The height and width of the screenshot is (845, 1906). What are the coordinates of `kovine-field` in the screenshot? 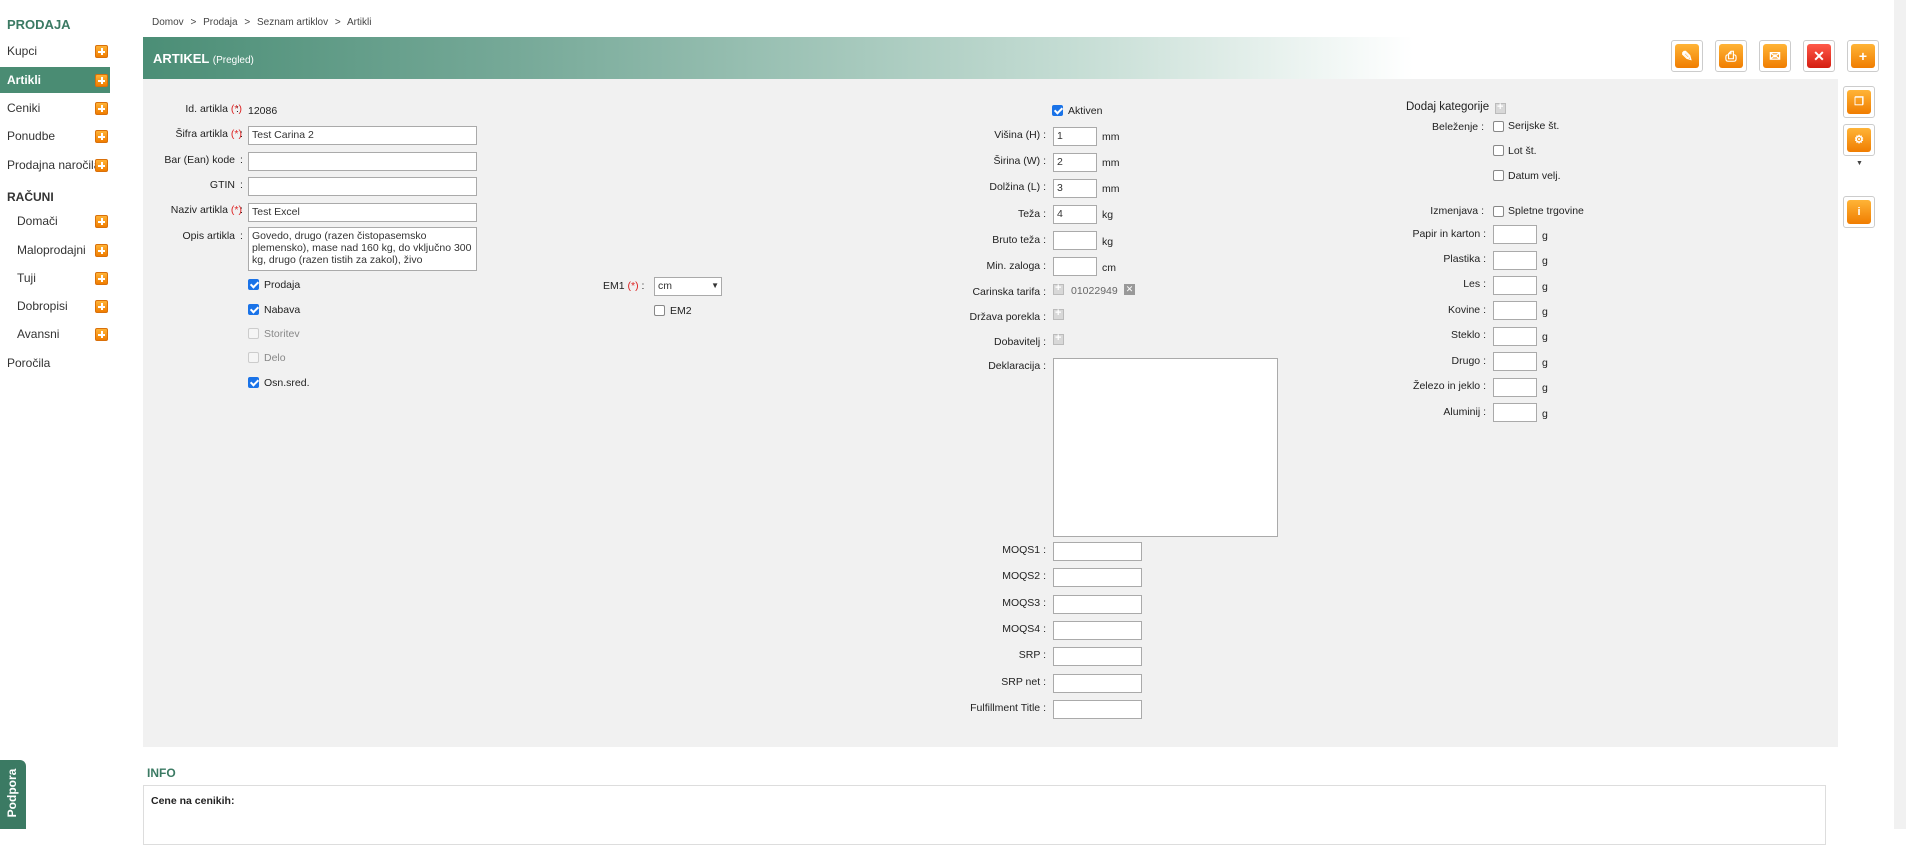 It's located at (1515, 310).